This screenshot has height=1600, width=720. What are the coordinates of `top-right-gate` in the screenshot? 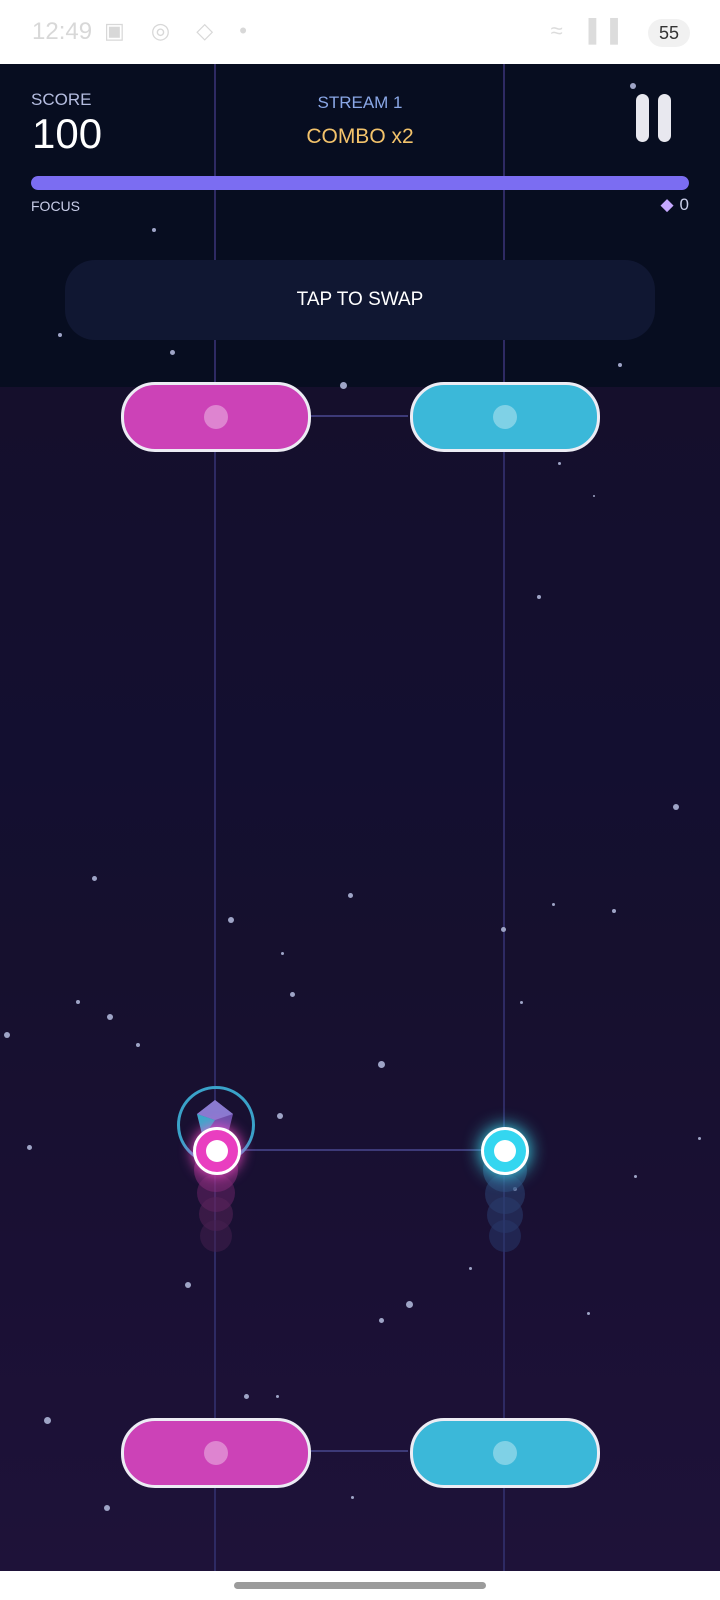 It's located at (505, 417).